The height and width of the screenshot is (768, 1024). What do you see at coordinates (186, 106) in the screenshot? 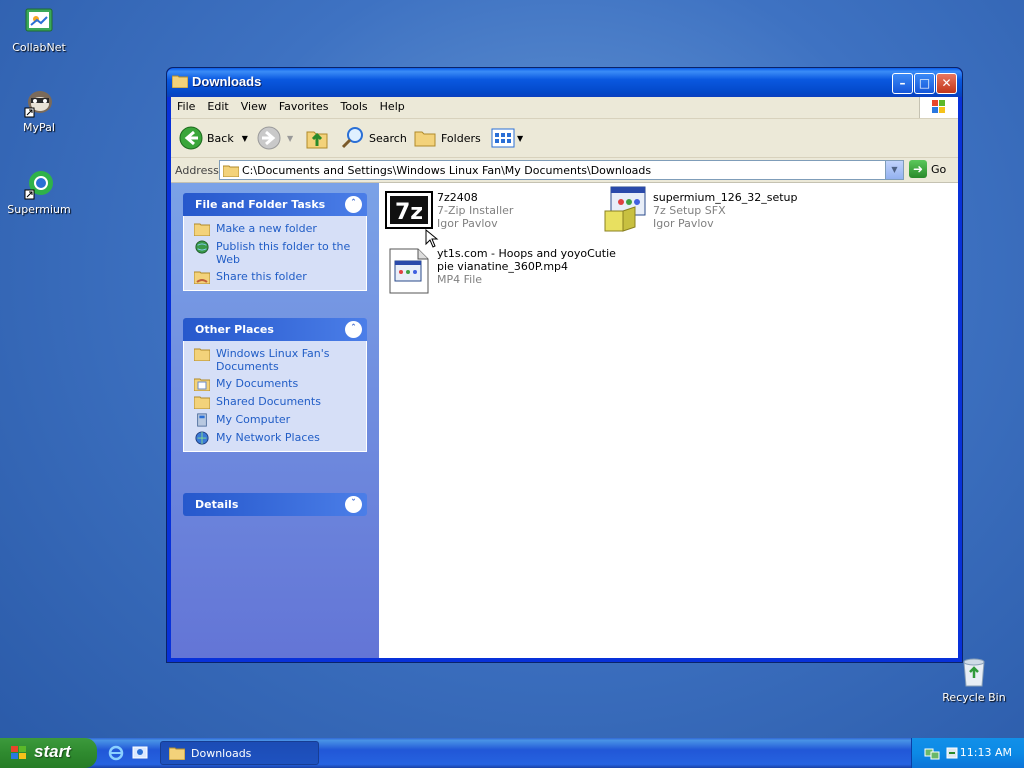
I see `menu-file: File` at bounding box center [186, 106].